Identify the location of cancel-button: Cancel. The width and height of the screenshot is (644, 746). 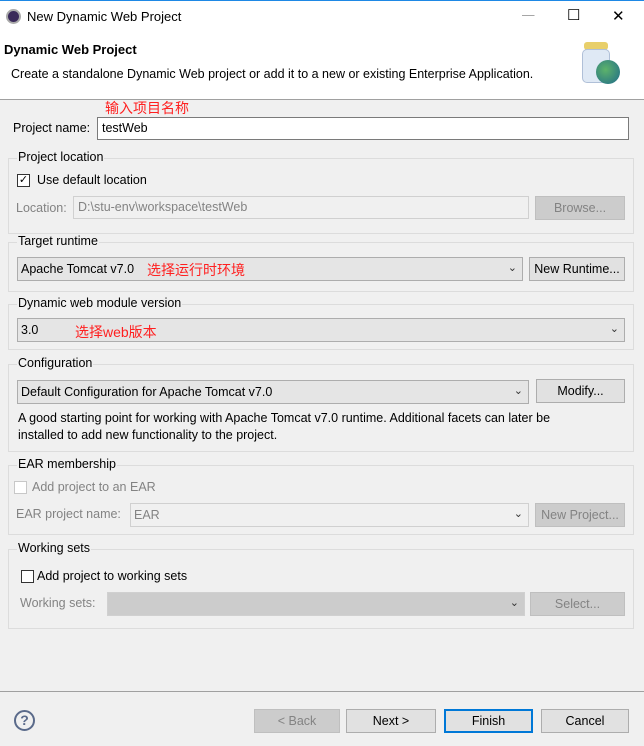
(585, 721).